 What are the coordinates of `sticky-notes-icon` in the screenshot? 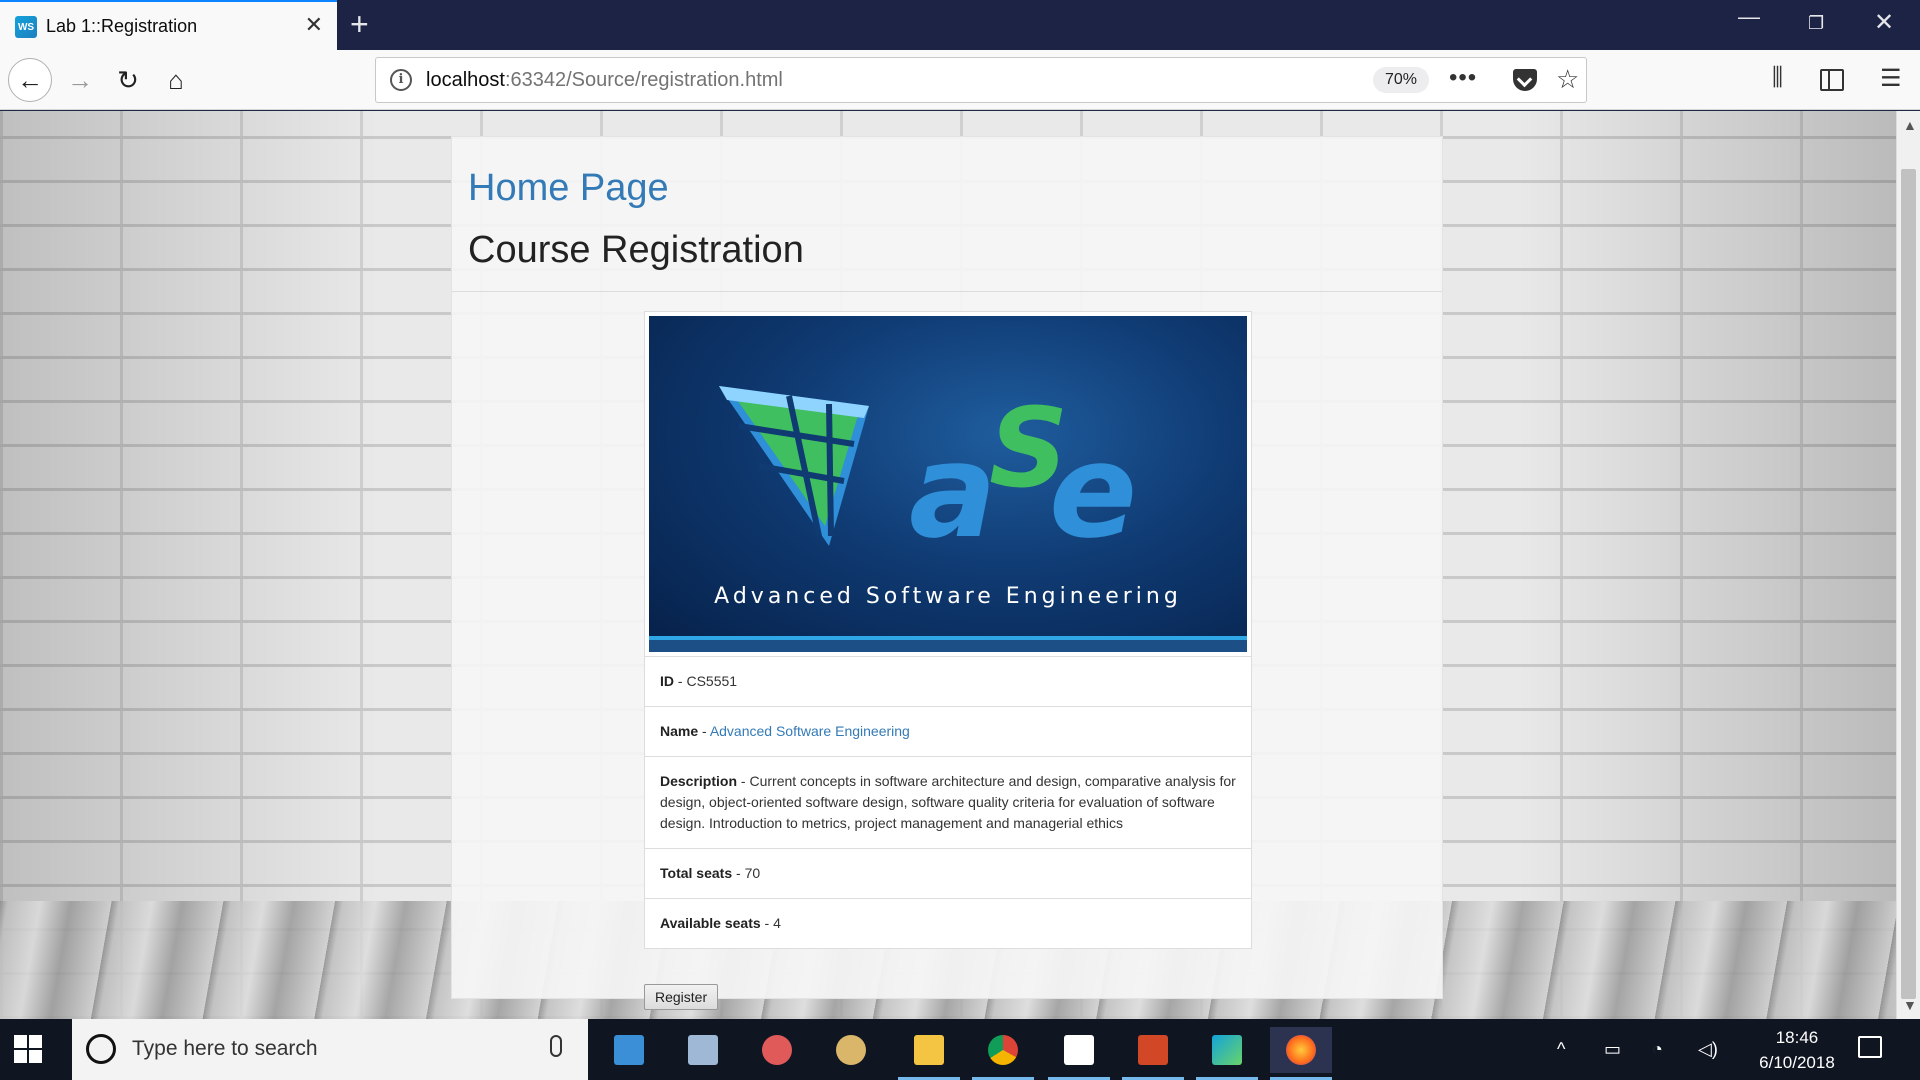 It's located at (1079, 1053).